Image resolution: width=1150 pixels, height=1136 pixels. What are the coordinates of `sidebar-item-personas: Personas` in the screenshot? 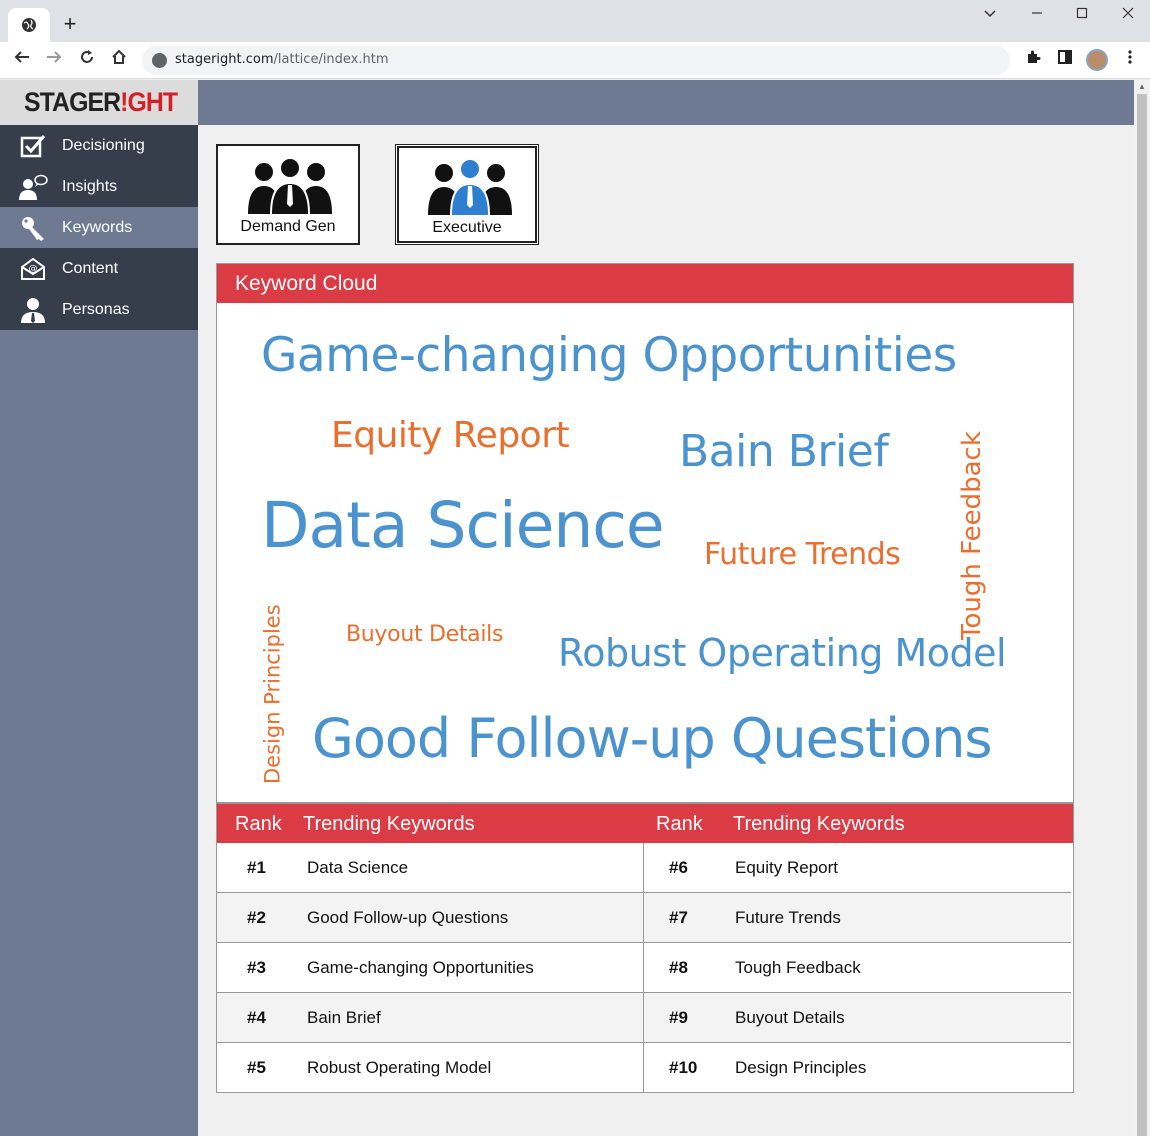 It's located at (99, 309).